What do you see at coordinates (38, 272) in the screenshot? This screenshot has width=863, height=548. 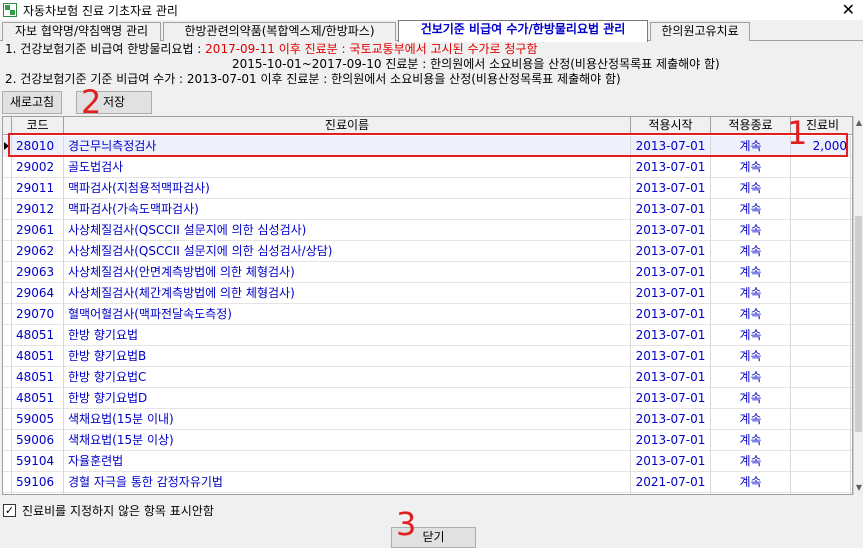 I see `cell-code: 29063` at bounding box center [38, 272].